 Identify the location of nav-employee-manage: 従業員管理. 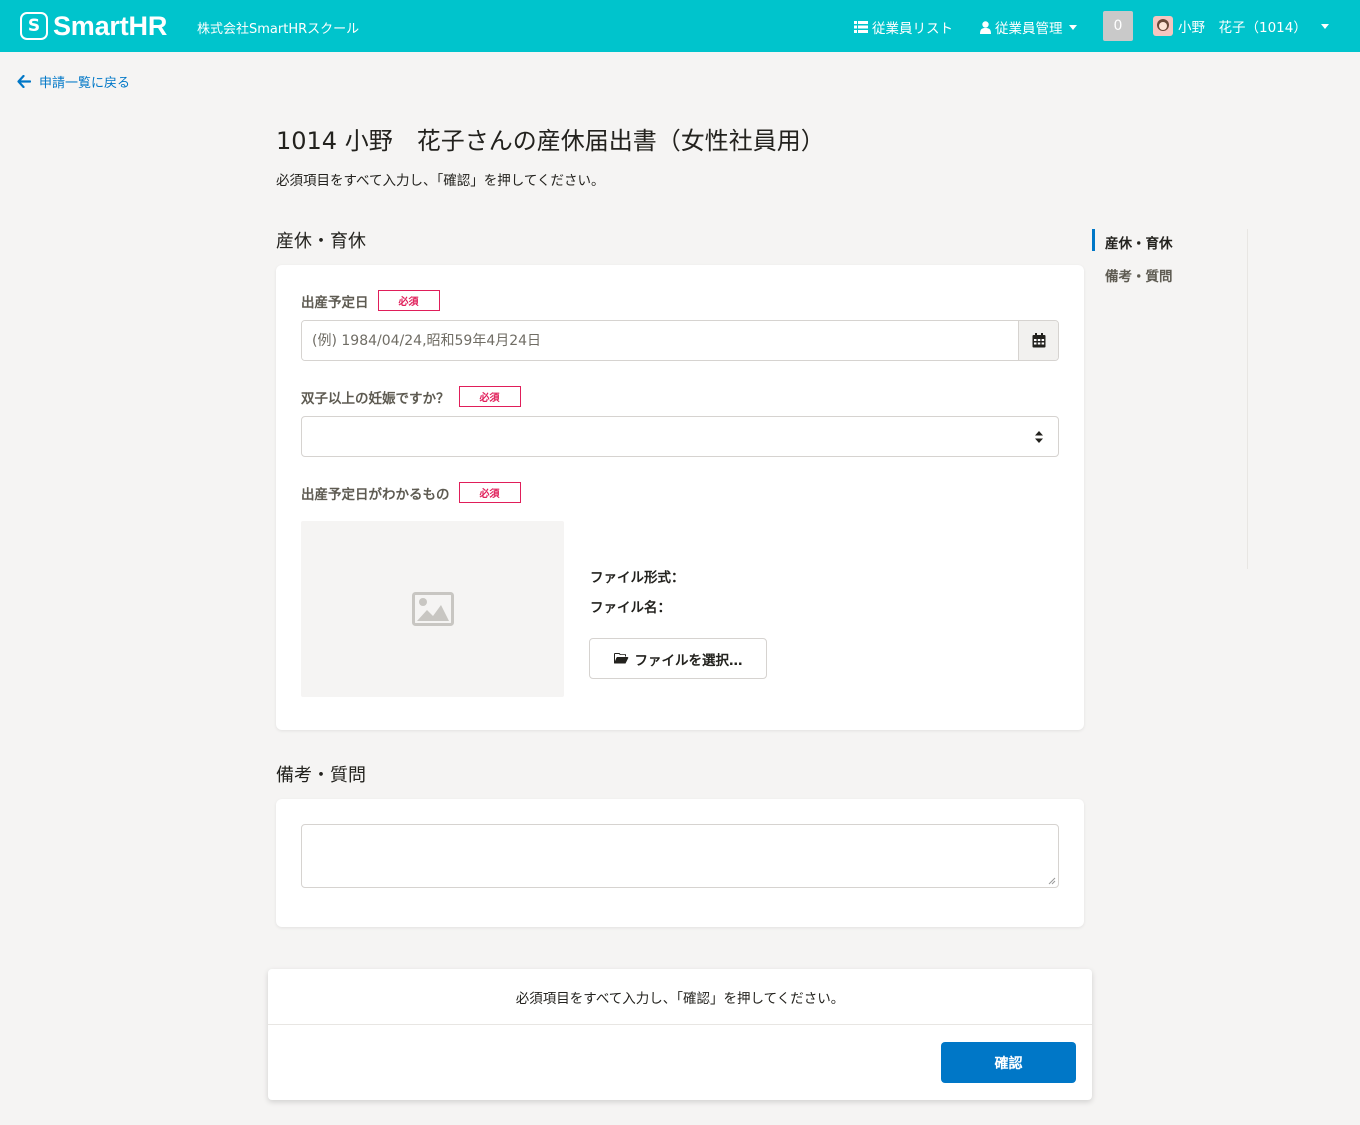
(1028, 27).